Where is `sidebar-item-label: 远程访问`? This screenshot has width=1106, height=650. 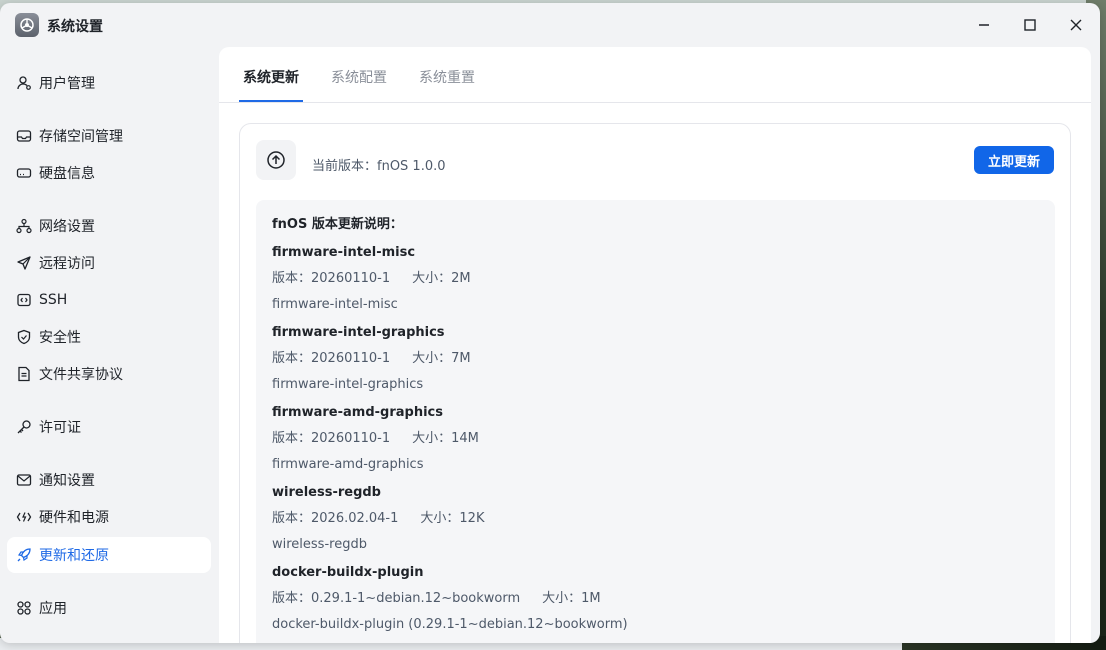 sidebar-item-label: 远程访问 is located at coordinates (67, 264).